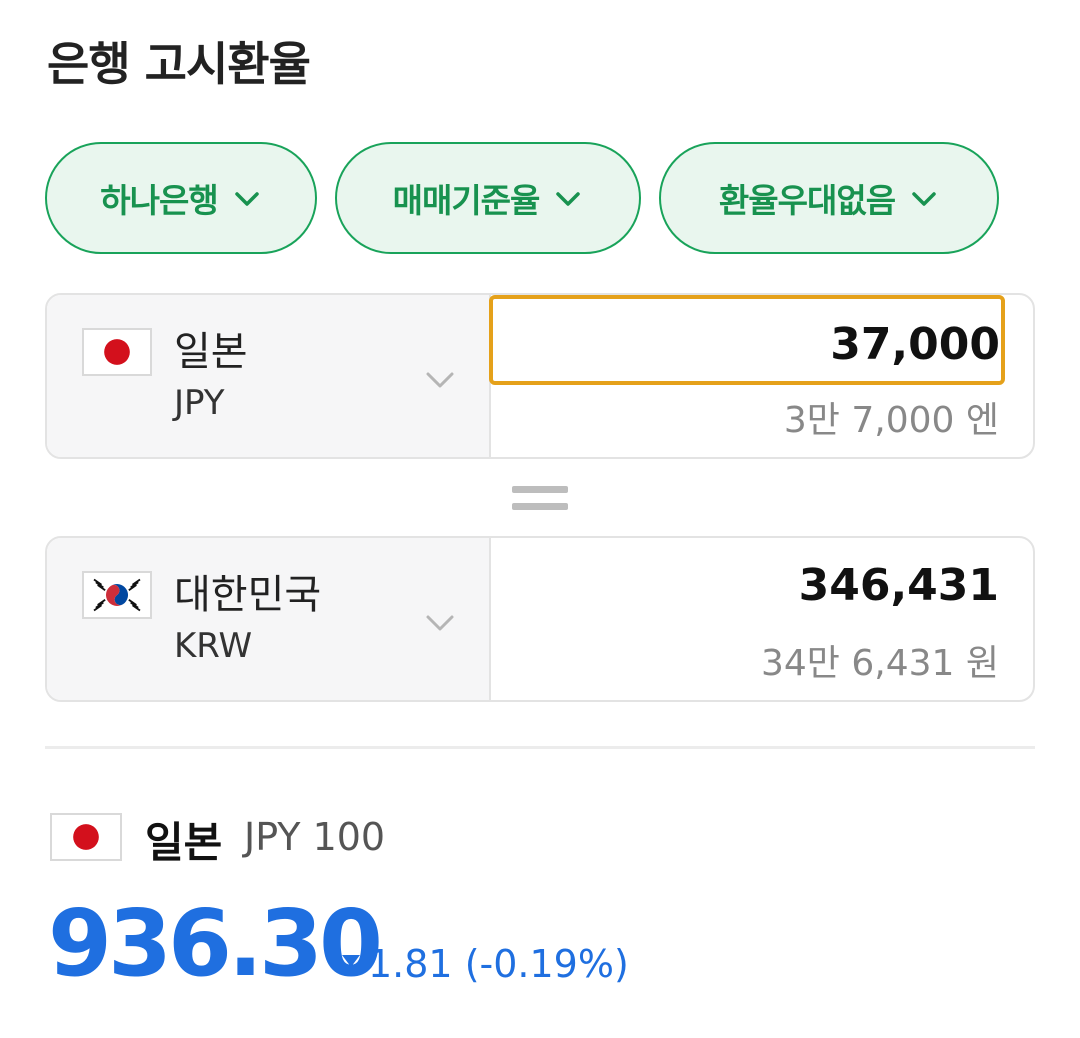 This screenshot has height=1038, width=1080. What do you see at coordinates (351, 960) in the screenshot?
I see `triangle-down-icon` at bounding box center [351, 960].